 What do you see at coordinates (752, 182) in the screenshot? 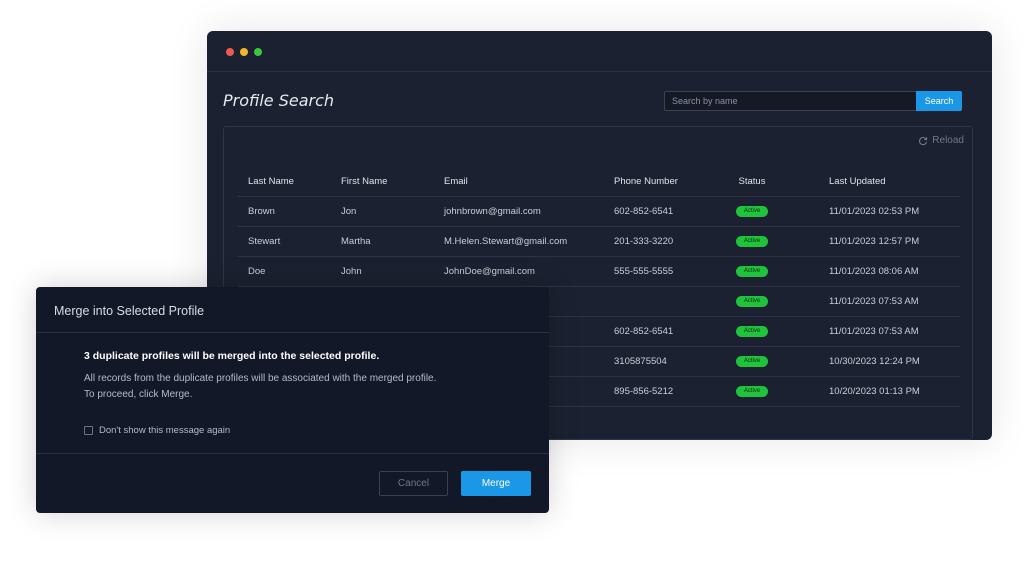
I see `column-header-status: Status` at bounding box center [752, 182].